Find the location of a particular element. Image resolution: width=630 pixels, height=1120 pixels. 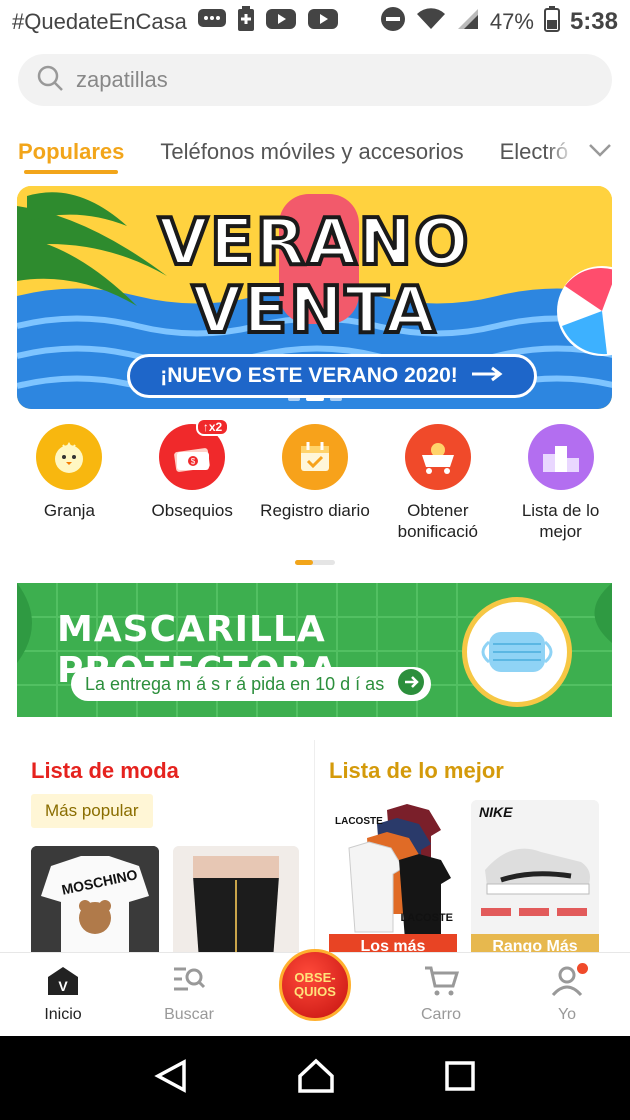

promo-subtitle-pill: La entrega m á s r á pida en 10 d í as is located at coordinates (251, 684).